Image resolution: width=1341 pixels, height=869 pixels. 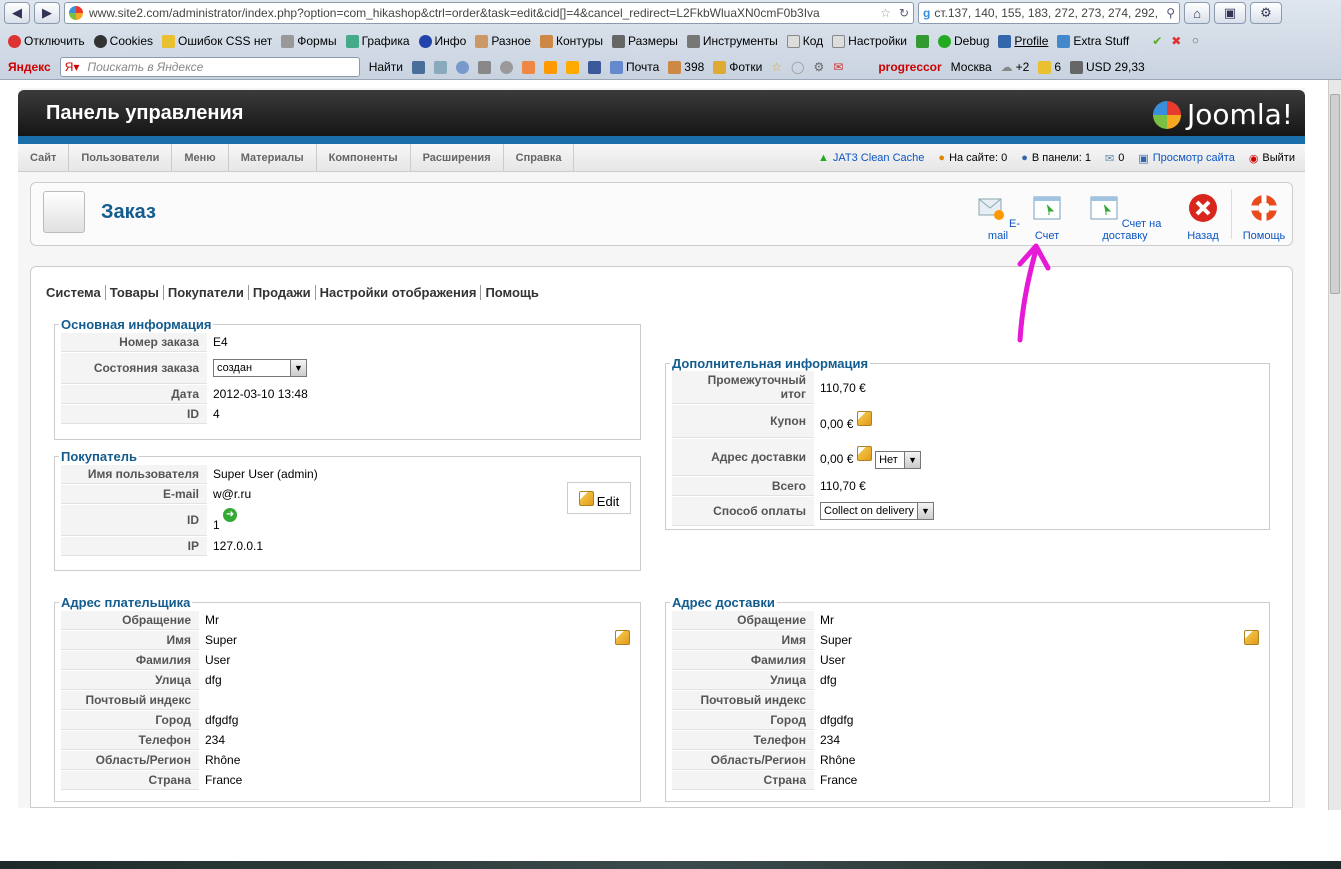 What do you see at coordinates (885, 13) in the screenshot?
I see `bookmark-star-icon: ☆` at bounding box center [885, 13].